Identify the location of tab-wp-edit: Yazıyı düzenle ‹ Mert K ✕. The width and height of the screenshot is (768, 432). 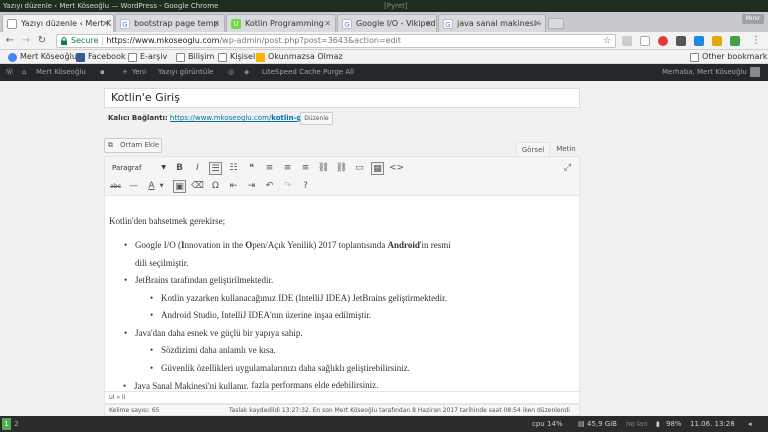
(58, 23).